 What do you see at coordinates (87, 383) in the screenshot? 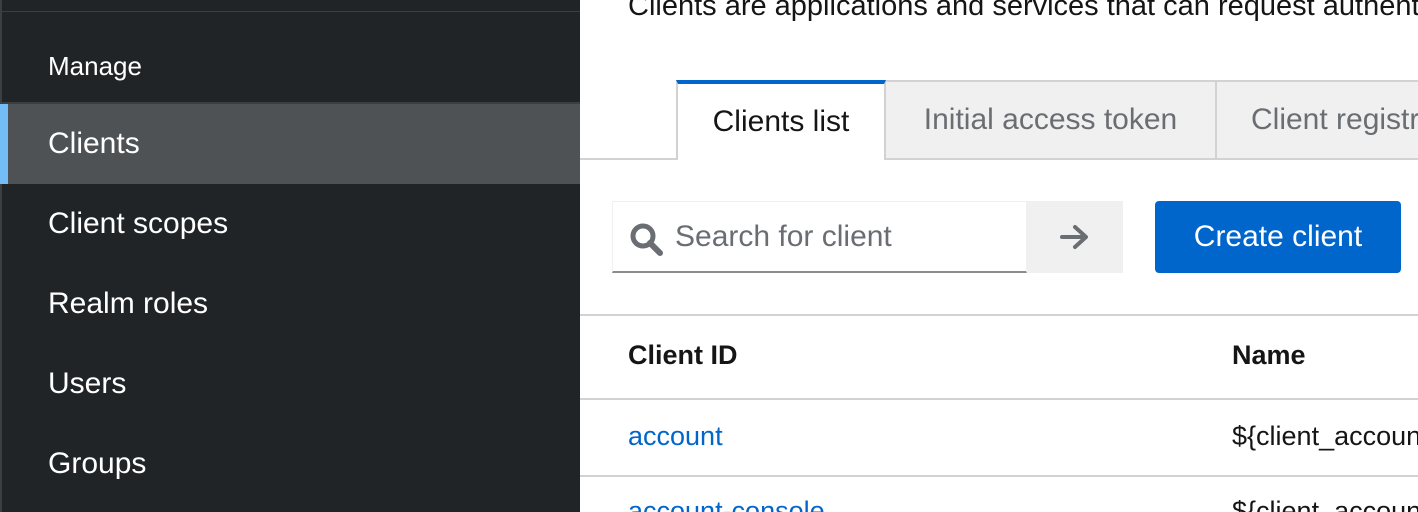
I see `sidebar-item-label: Users` at bounding box center [87, 383].